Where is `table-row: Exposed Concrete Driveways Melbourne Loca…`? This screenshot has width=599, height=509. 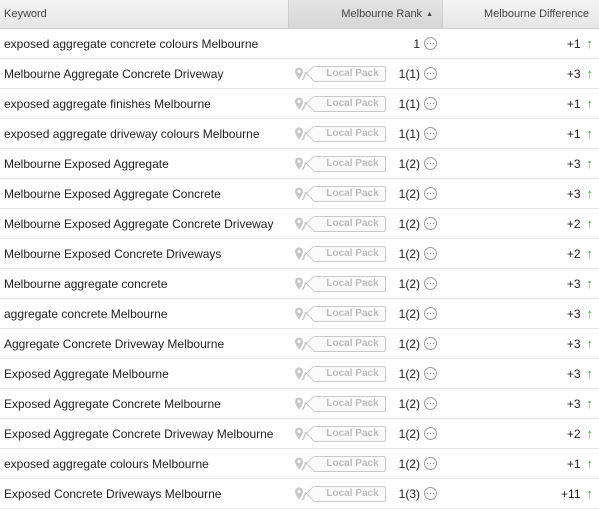 table-row: Exposed Concrete Driveways Melbourne Loca… is located at coordinates (299, 494).